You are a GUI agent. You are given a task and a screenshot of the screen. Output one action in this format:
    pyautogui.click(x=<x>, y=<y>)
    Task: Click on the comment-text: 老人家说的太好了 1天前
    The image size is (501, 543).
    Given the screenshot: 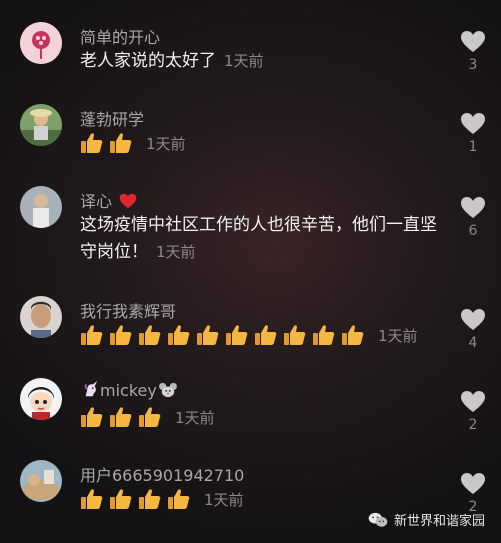 What is the action you would take?
    pyautogui.click(x=172, y=61)
    